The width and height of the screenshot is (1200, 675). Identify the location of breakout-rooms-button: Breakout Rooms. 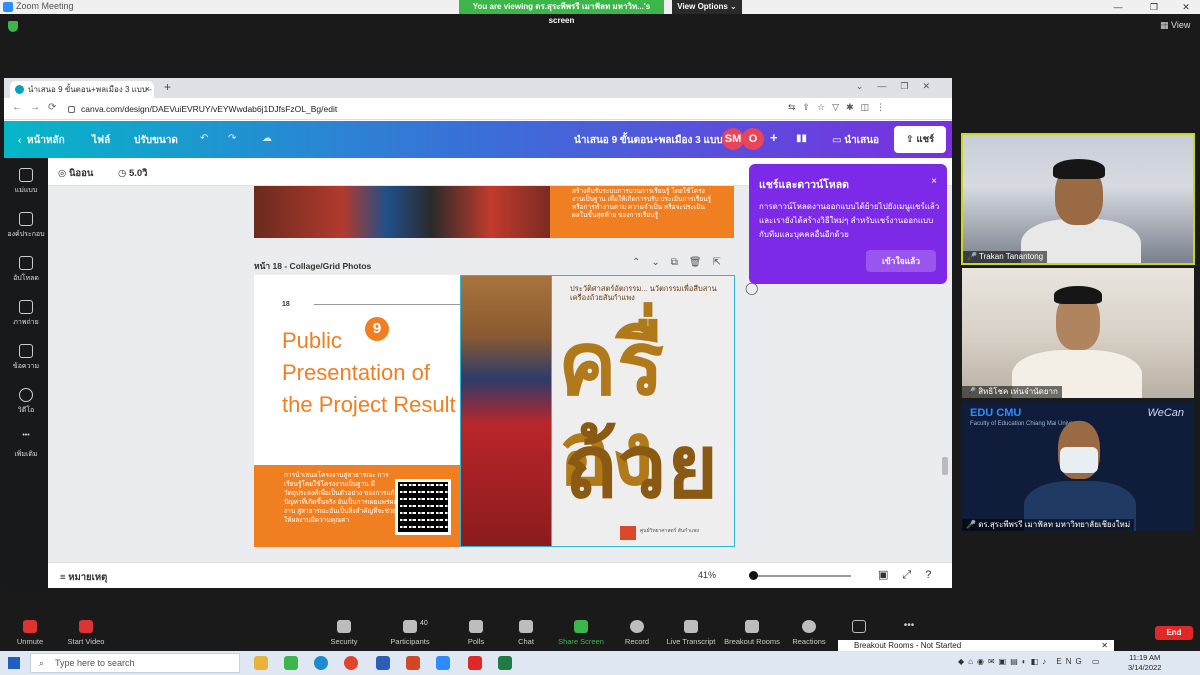
(752, 633).